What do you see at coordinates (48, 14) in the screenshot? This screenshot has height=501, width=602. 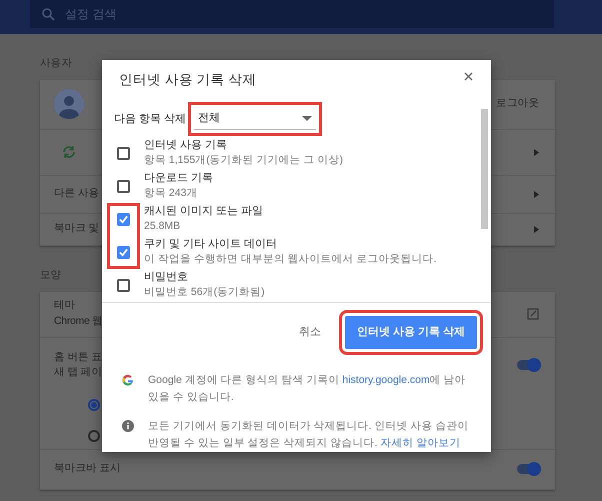 I see `search-icon` at bounding box center [48, 14].